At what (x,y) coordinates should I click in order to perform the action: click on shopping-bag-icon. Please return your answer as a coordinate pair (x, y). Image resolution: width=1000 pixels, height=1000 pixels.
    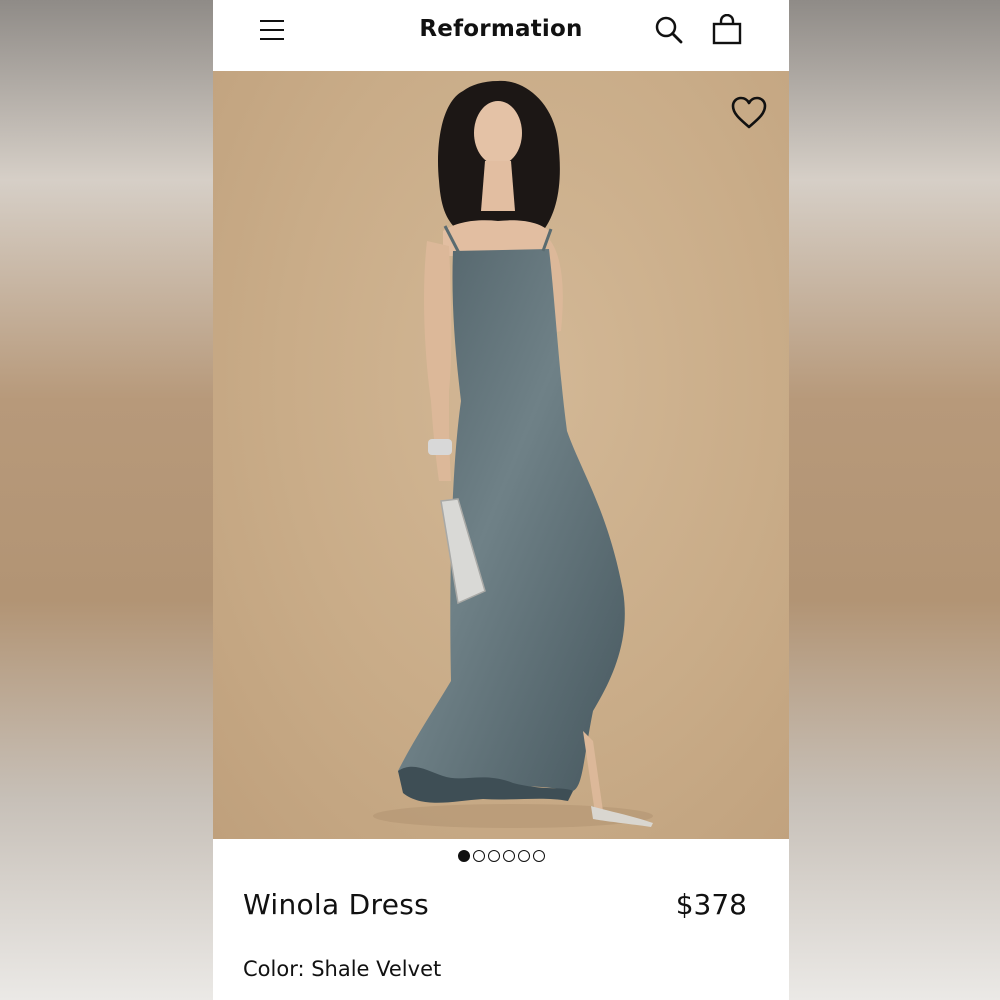
    Looking at the image, I should click on (727, 29).